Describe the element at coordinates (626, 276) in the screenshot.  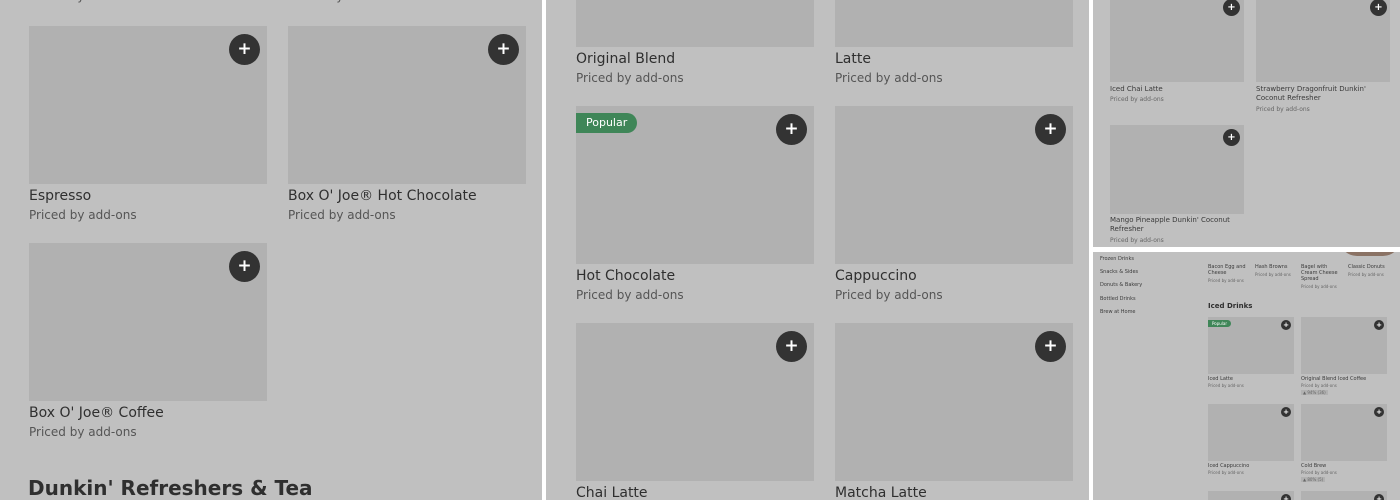
I see `product-name: Hot Chocolate` at that location.